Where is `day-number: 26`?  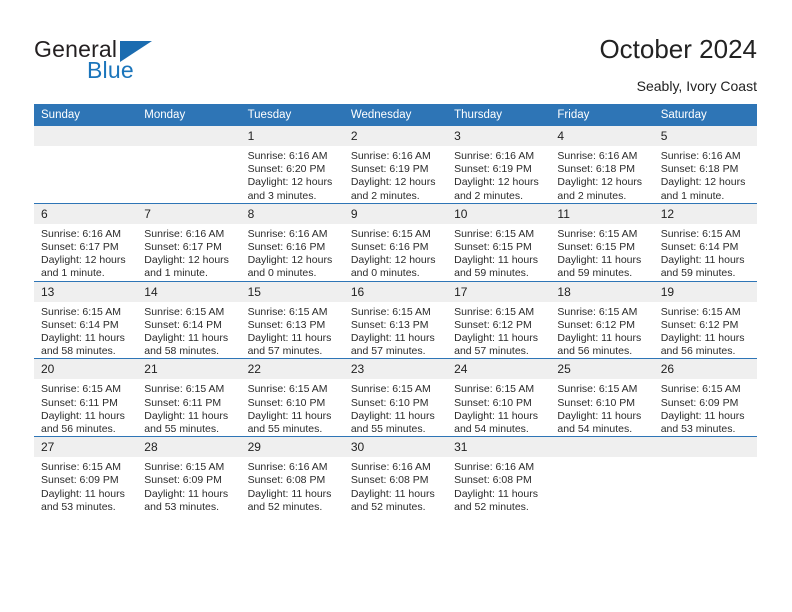
day-number: 26 is located at coordinates (705, 369).